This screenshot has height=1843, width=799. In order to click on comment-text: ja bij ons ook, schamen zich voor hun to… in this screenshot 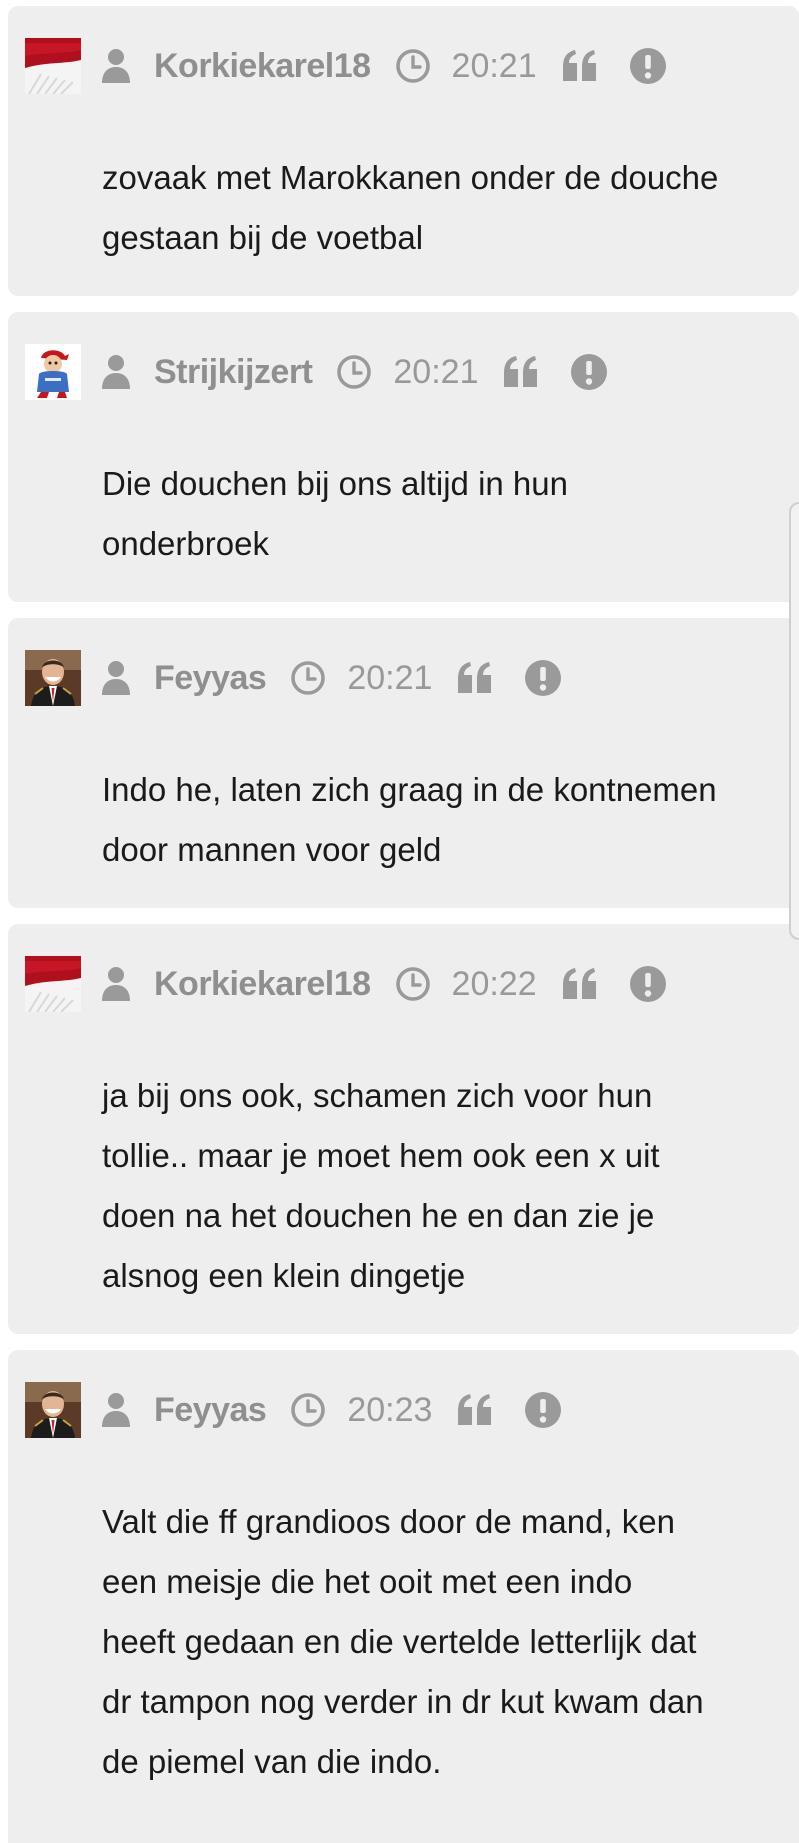, I will do `click(440, 1186)`.